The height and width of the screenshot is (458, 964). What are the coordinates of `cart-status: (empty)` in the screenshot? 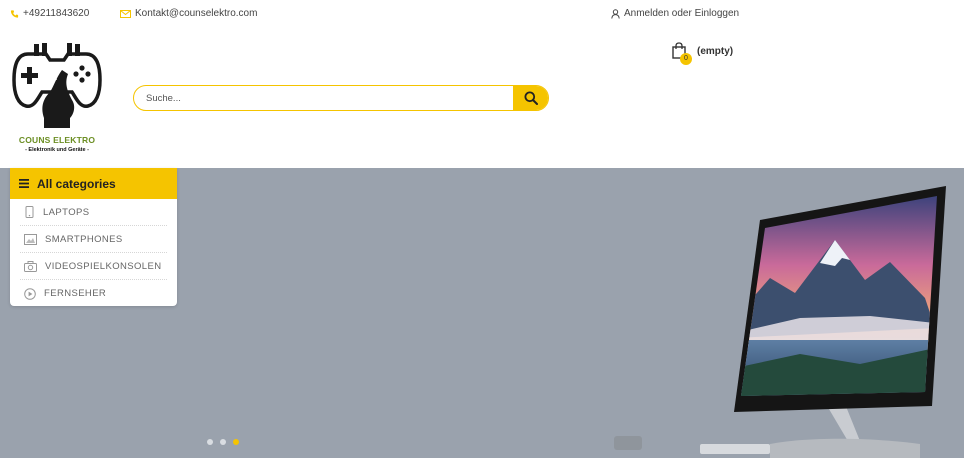 It's located at (715, 51).